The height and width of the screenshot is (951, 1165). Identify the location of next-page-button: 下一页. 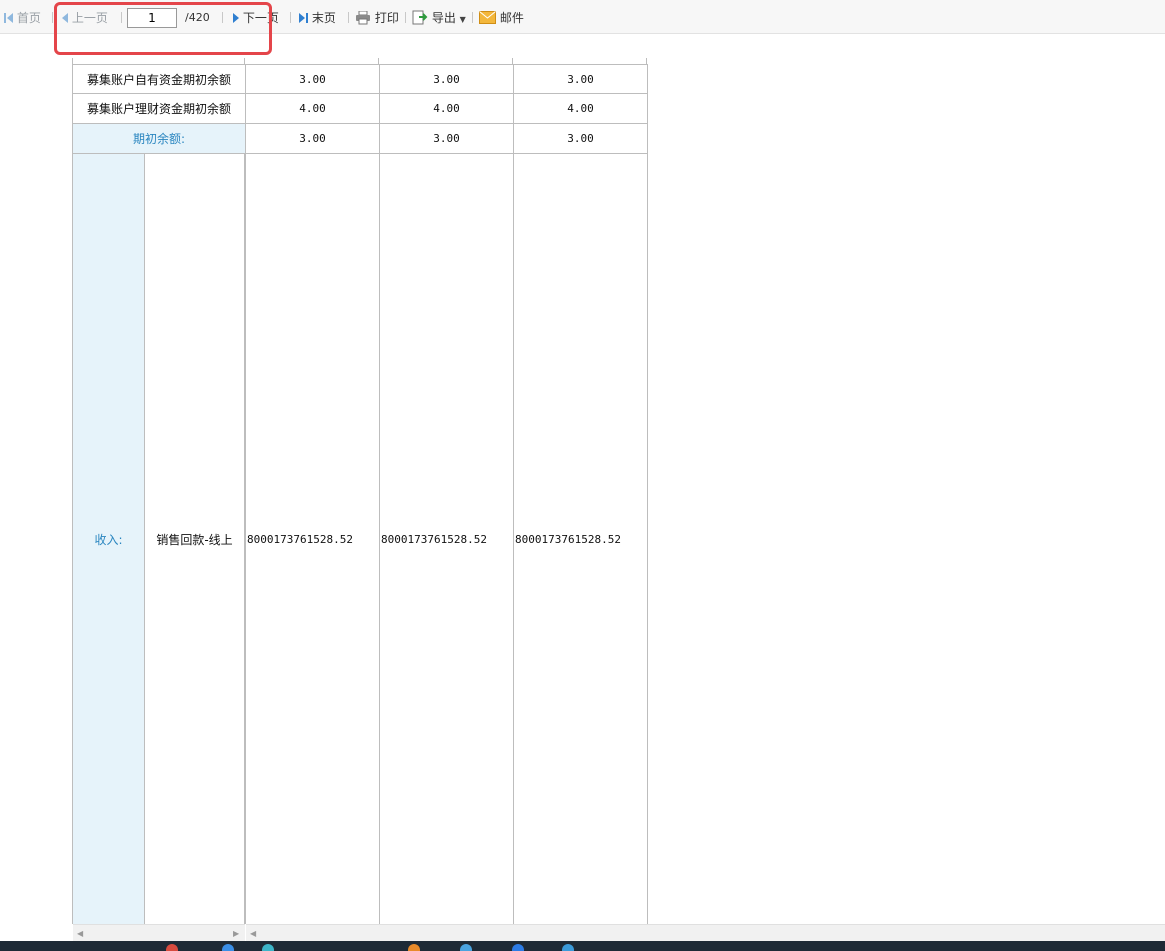
(256, 18).